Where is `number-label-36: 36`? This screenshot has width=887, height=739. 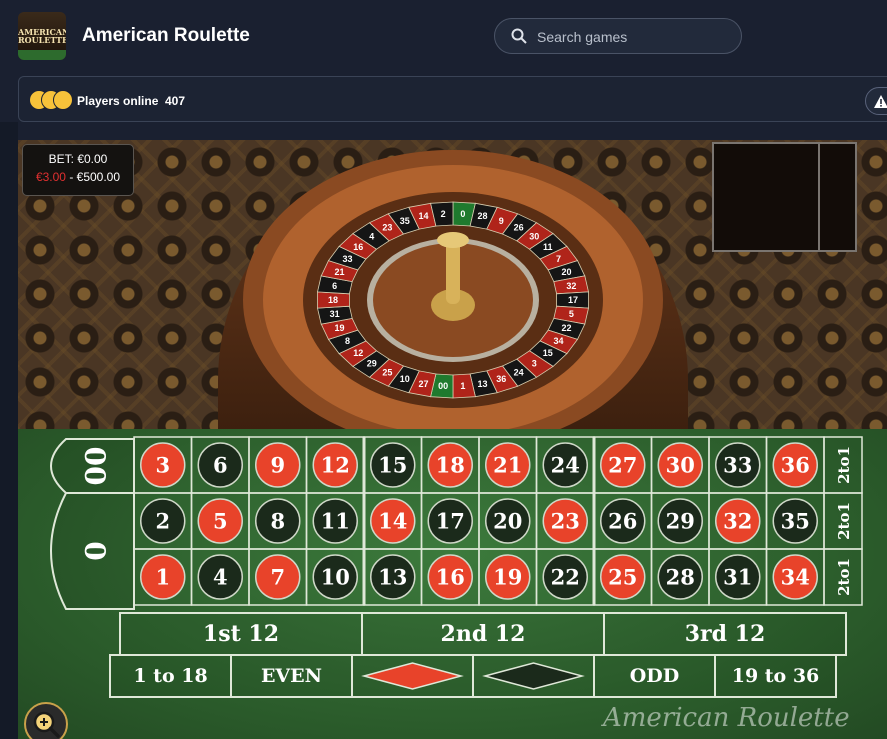
number-label-36: 36 is located at coordinates (795, 465).